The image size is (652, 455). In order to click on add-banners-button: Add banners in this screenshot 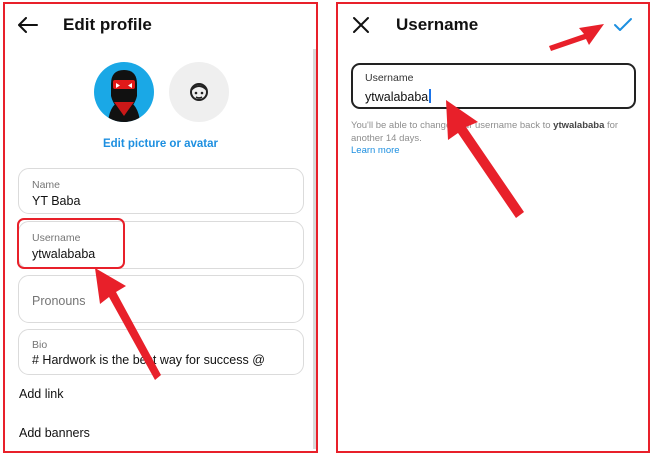, I will do `click(54, 433)`.